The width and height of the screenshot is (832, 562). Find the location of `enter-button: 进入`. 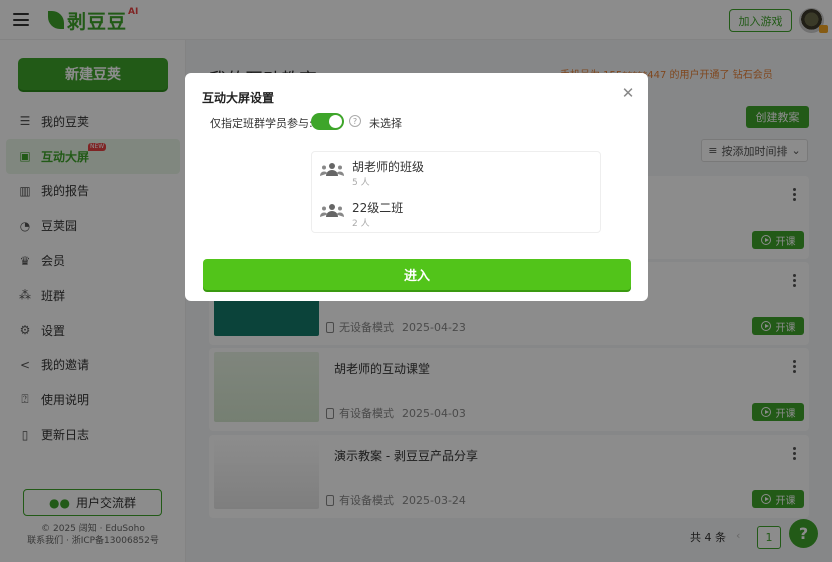

enter-button: 进入 is located at coordinates (417, 274).